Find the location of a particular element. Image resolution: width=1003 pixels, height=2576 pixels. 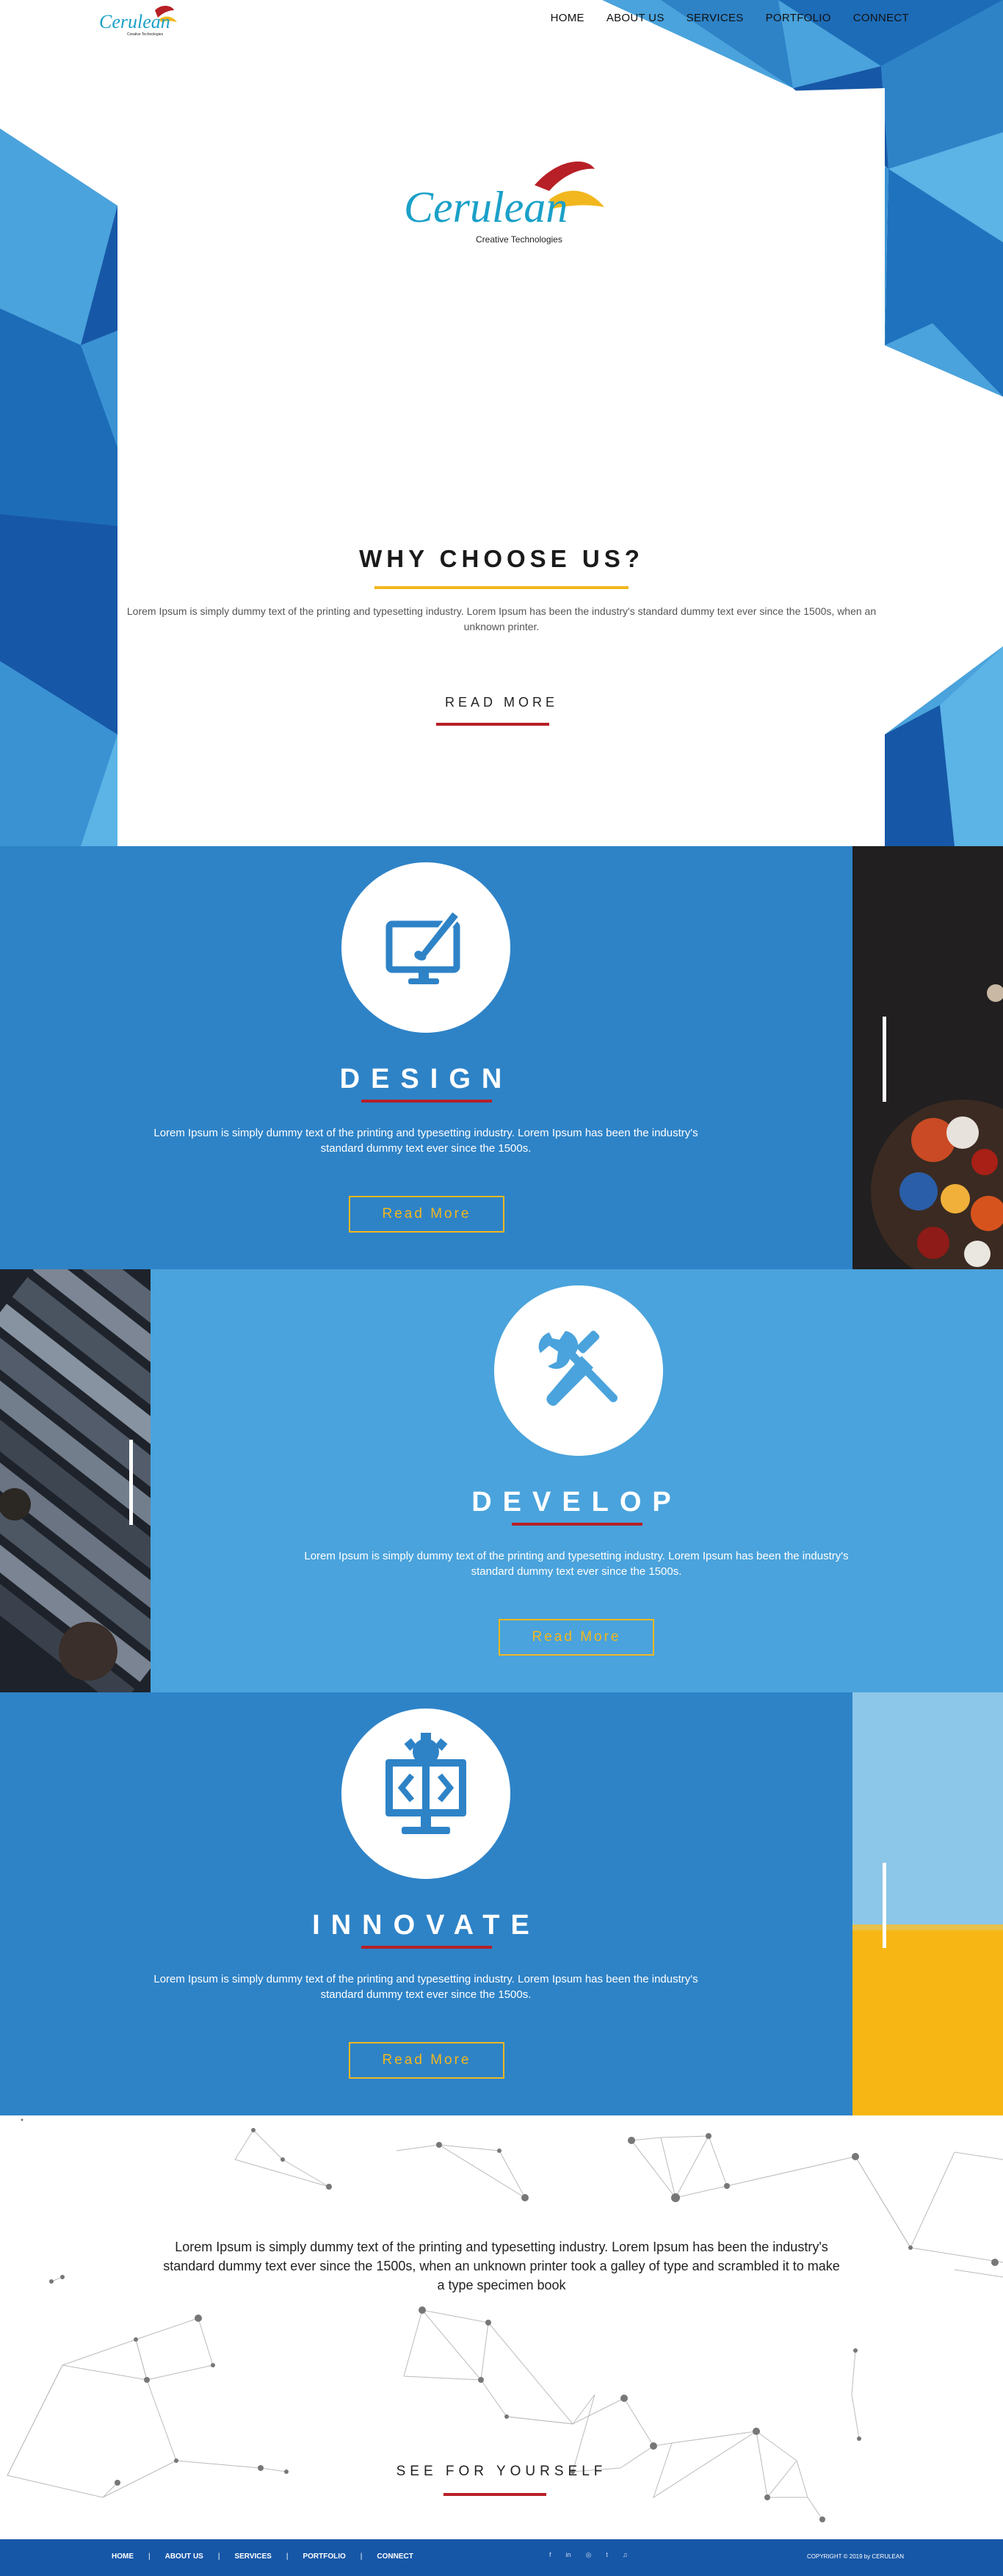

copyright-text: COPYRIGHT © 2019 by CERULEAN is located at coordinates (855, 2556).